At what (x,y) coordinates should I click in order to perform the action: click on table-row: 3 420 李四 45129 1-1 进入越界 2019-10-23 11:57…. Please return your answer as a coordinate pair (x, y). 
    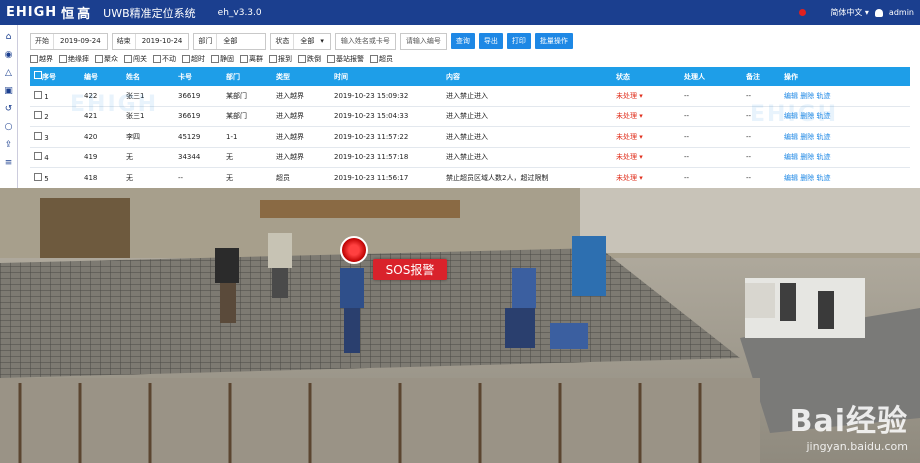
    Looking at the image, I should click on (470, 137).